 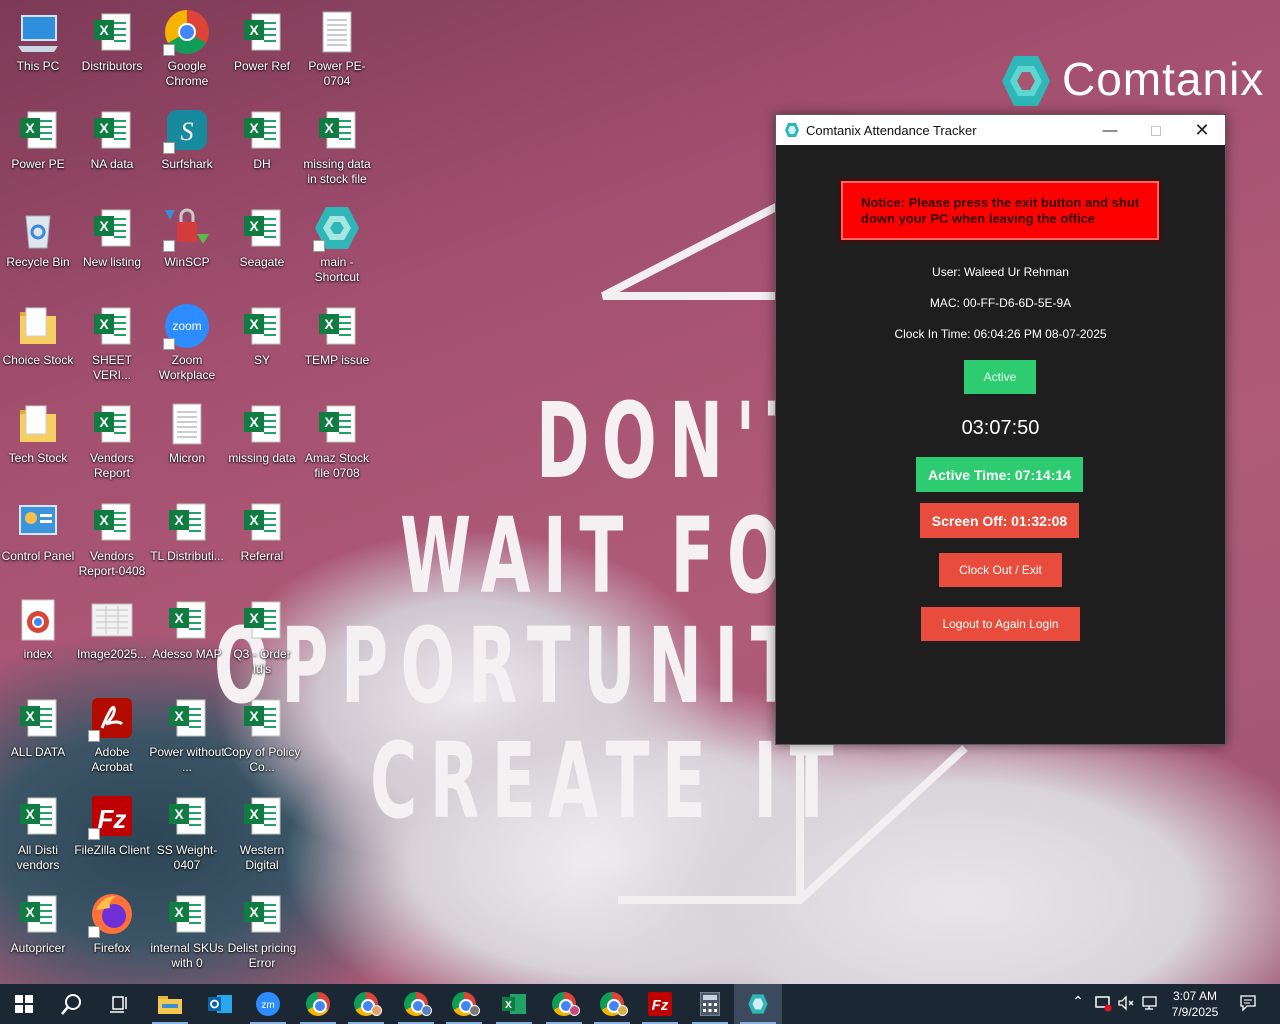 What do you see at coordinates (38, 635) in the screenshot?
I see `desktop-icon: index` at bounding box center [38, 635].